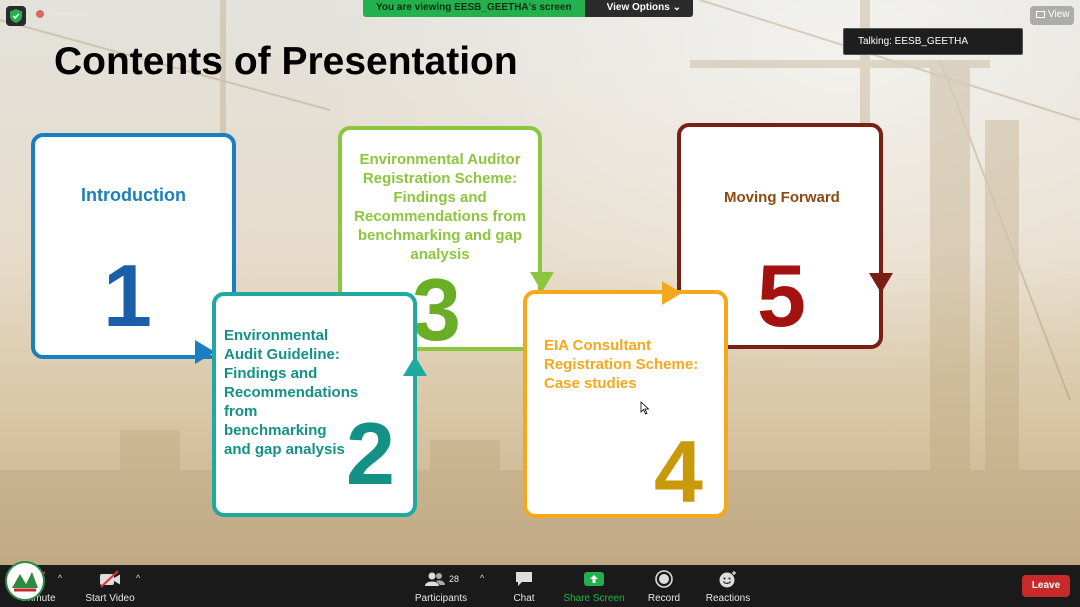 Image resolution: width=1080 pixels, height=607 pixels. Describe the element at coordinates (441, 587) in the screenshot. I see `participants-button: 28 Participants` at that location.